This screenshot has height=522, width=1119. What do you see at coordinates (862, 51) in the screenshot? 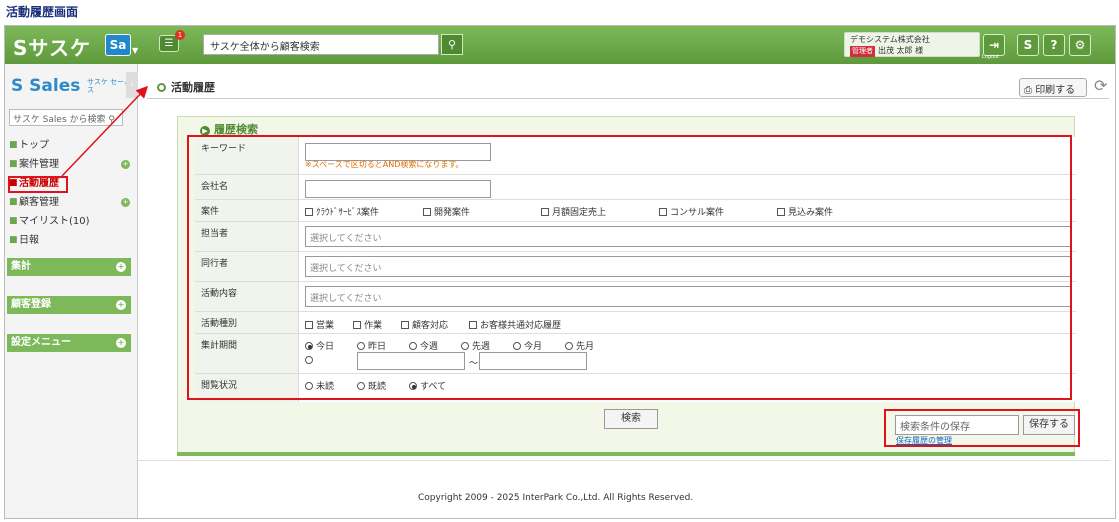
I see `admin-badge: 管理者` at bounding box center [862, 51].